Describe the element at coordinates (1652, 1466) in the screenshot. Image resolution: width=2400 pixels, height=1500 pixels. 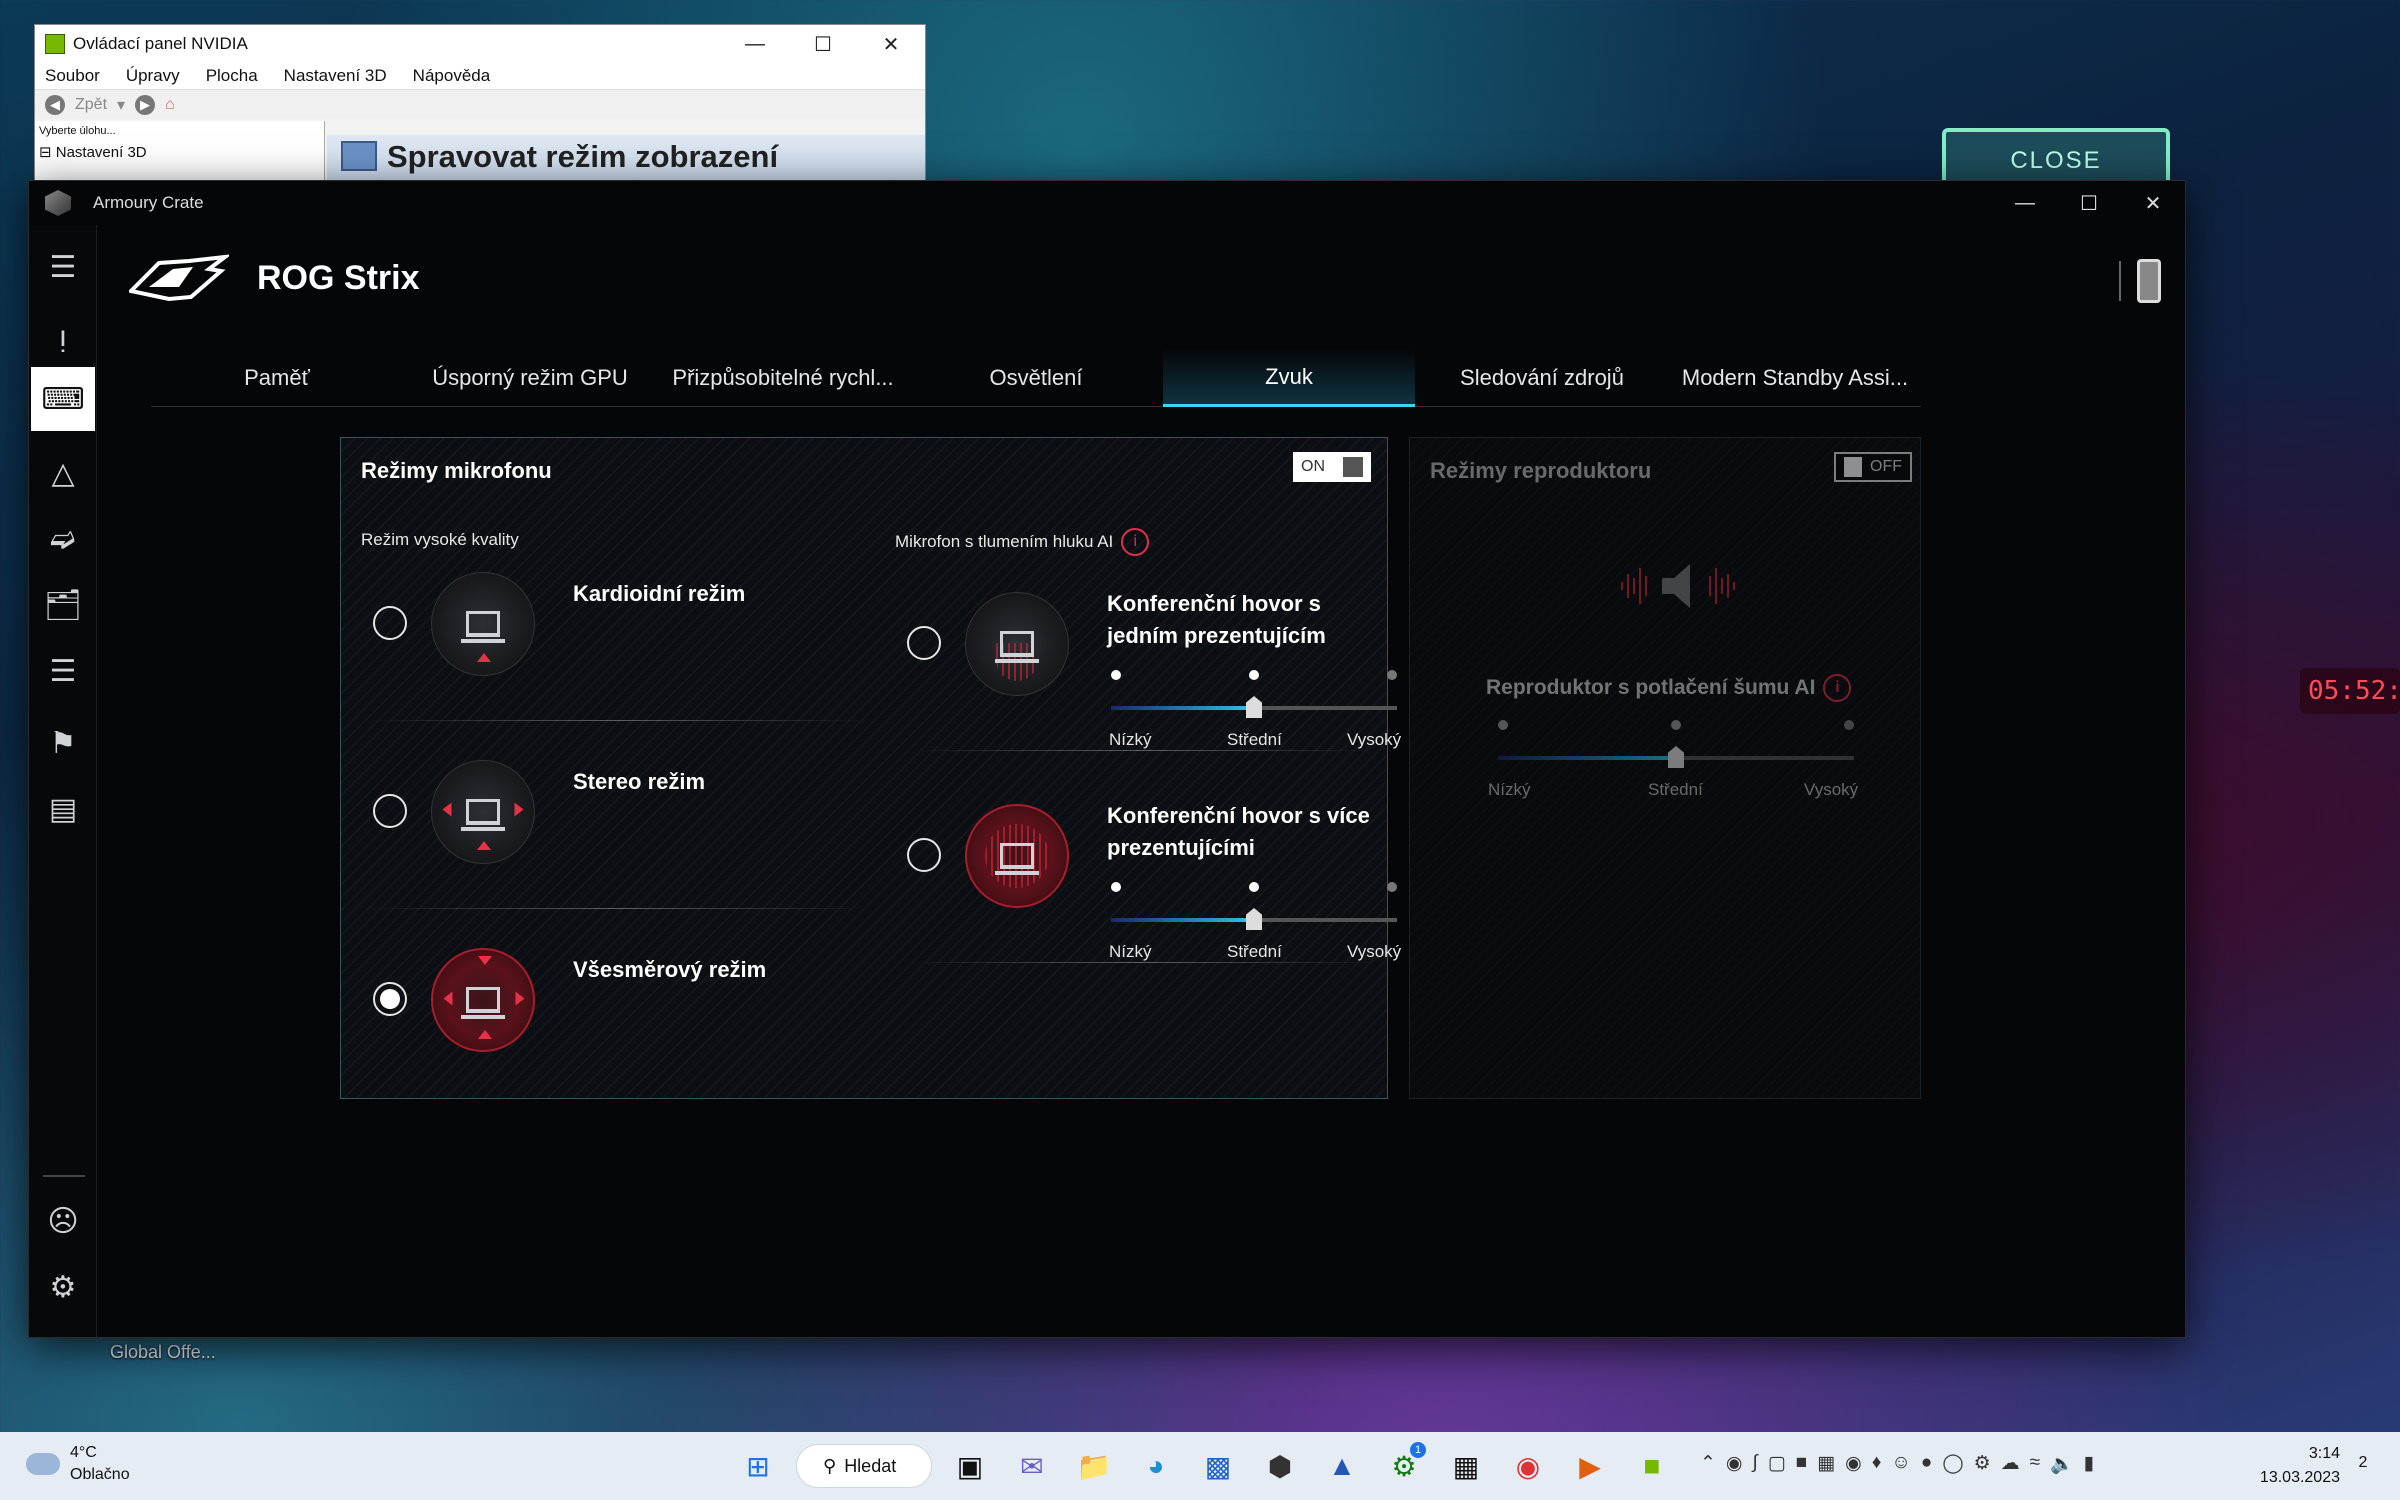
I see `nvidia-taskbar-icon: ■` at that location.